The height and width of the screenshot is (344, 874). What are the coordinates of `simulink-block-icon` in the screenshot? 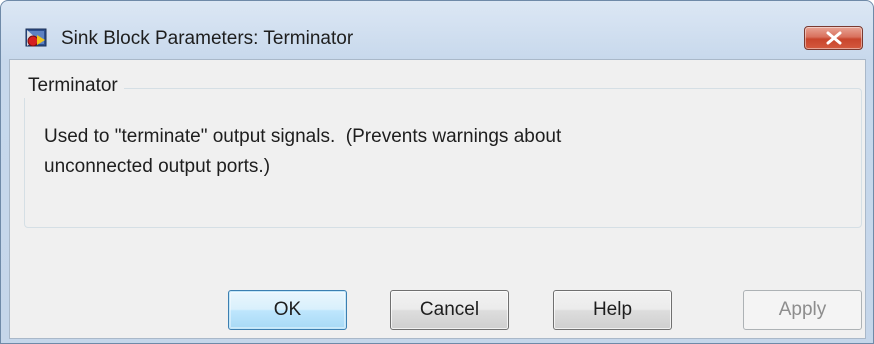 It's located at (36, 38).